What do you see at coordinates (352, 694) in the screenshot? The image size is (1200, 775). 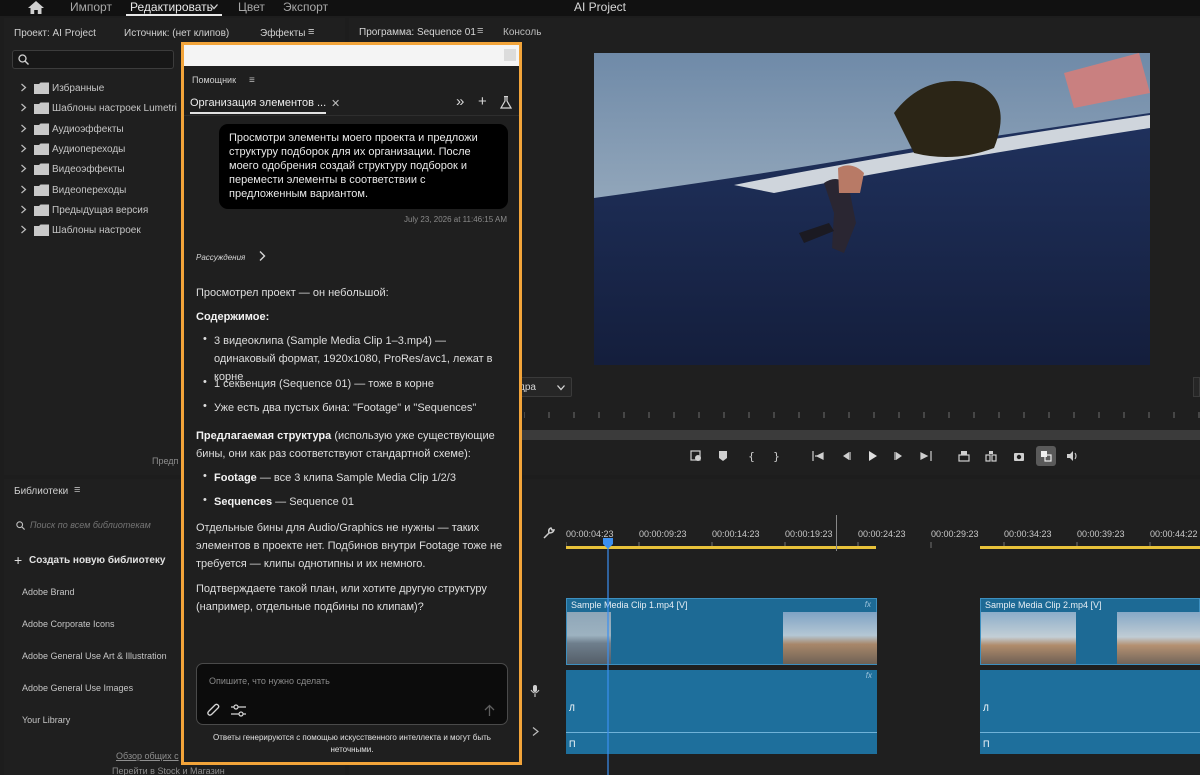 I see `prompt-input-box` at bounding box center [352, 694].